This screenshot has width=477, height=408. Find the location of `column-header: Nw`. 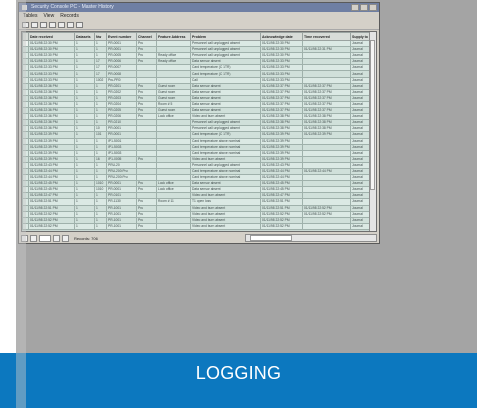

column-header: Nw is located at coordinates (100, 36).